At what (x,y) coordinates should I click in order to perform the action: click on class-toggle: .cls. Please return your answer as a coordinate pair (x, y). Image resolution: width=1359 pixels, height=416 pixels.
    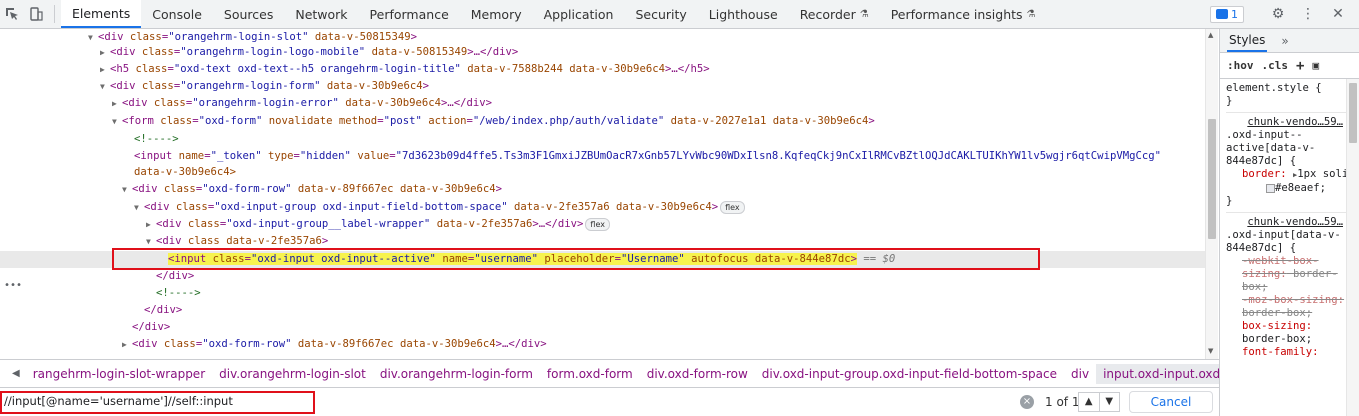
    Looking at the image, I should click on (1275, 65).